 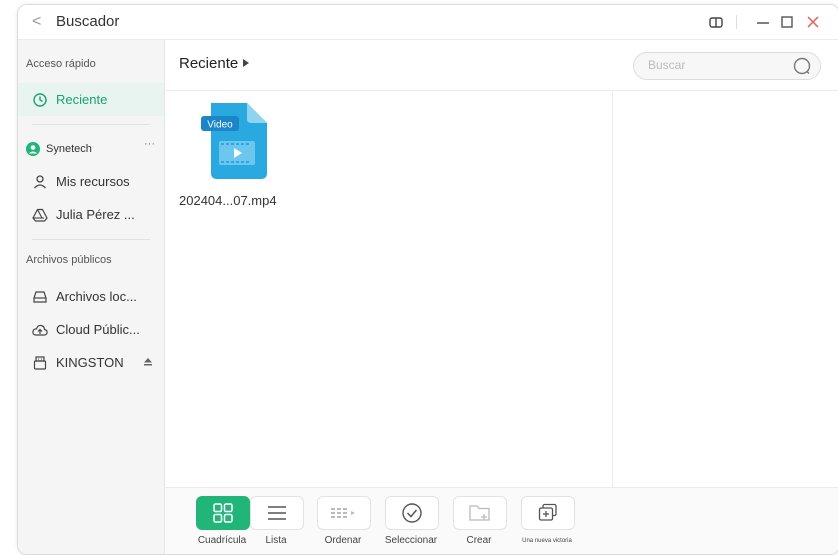 I want to click on grid-icon, so click(x=223, y=513).